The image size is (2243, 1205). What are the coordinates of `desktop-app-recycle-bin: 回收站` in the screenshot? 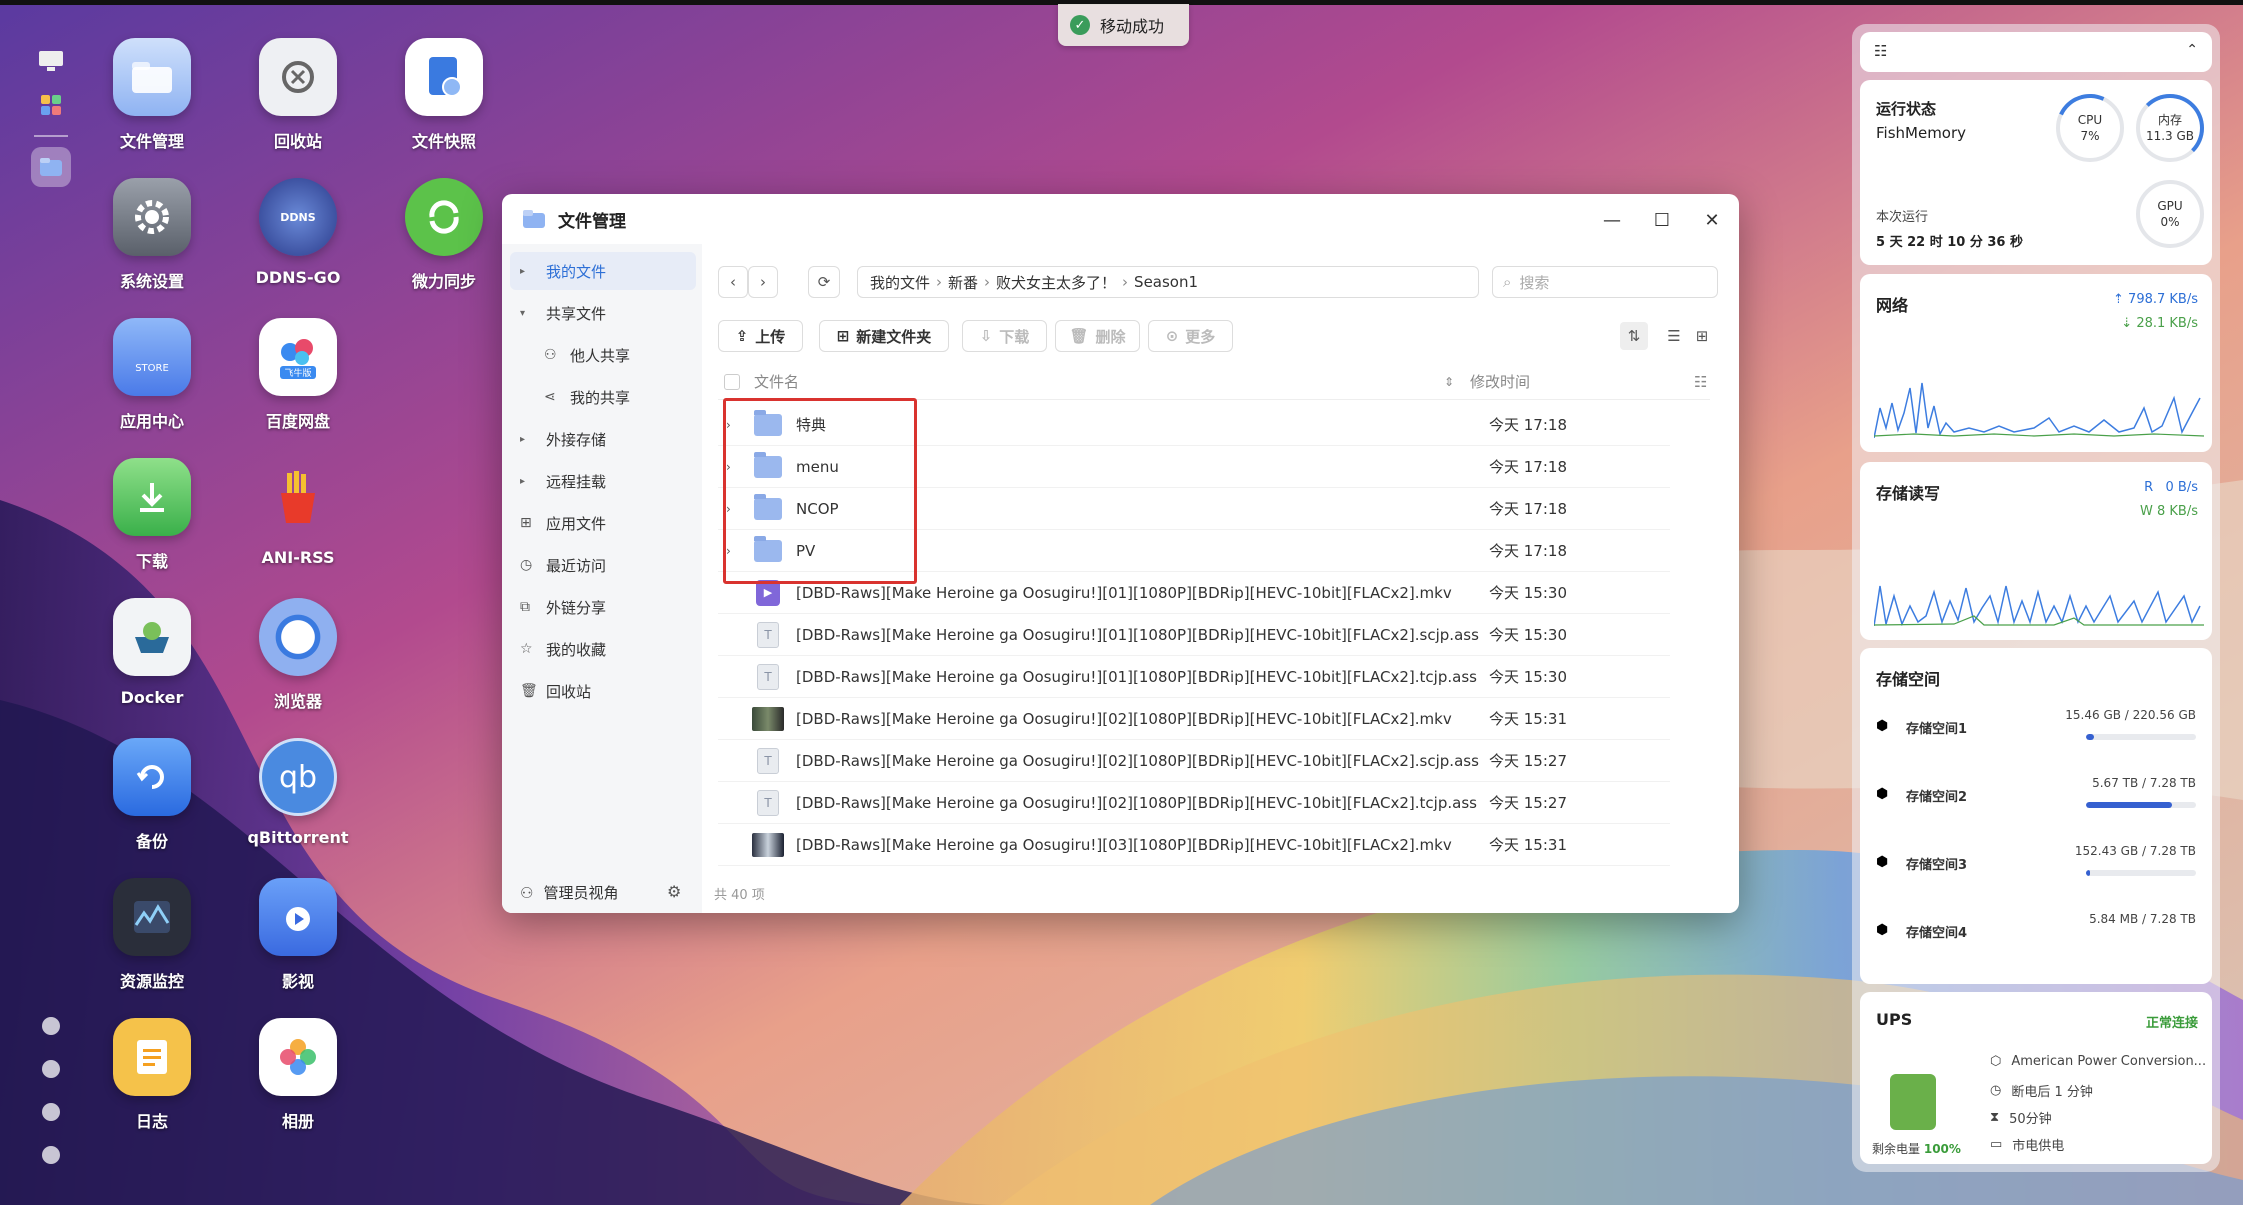 It's located at (298, 98).